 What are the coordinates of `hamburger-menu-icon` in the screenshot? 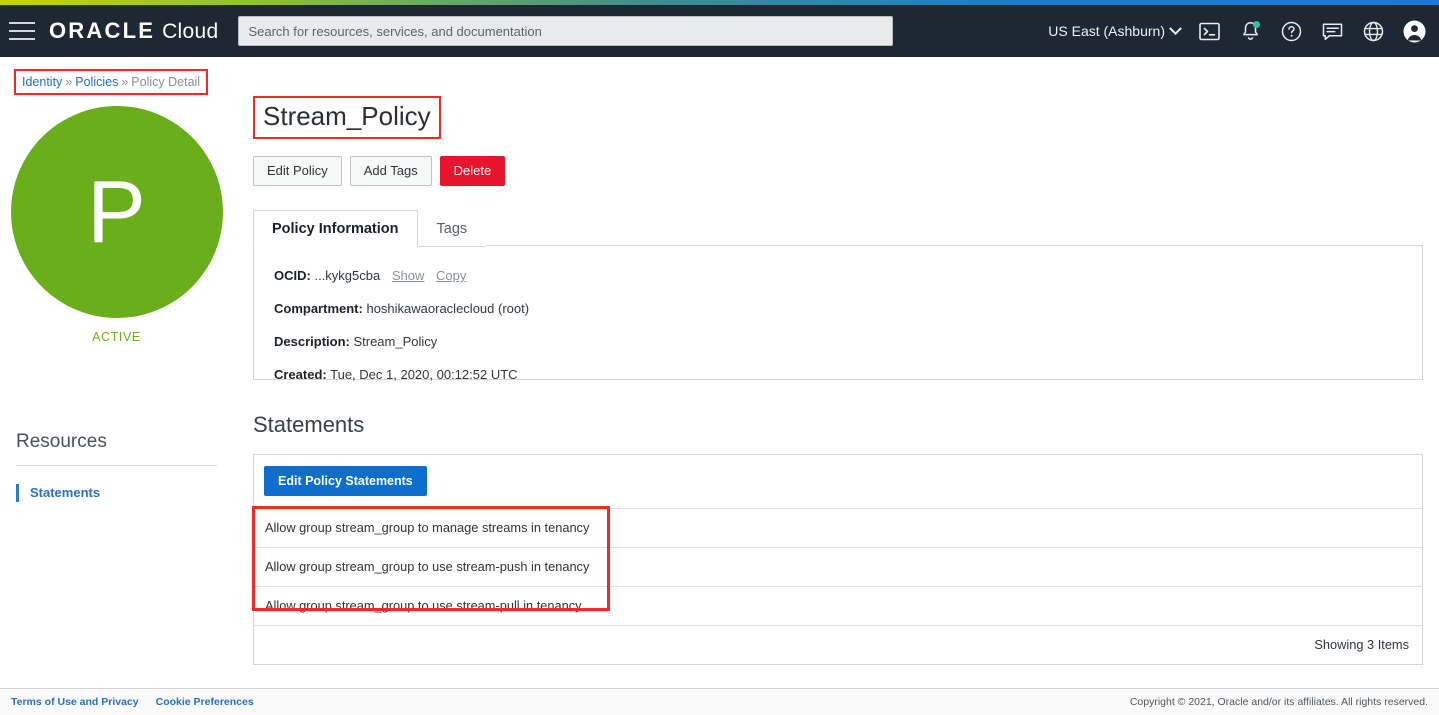 It's located at (22, 31).